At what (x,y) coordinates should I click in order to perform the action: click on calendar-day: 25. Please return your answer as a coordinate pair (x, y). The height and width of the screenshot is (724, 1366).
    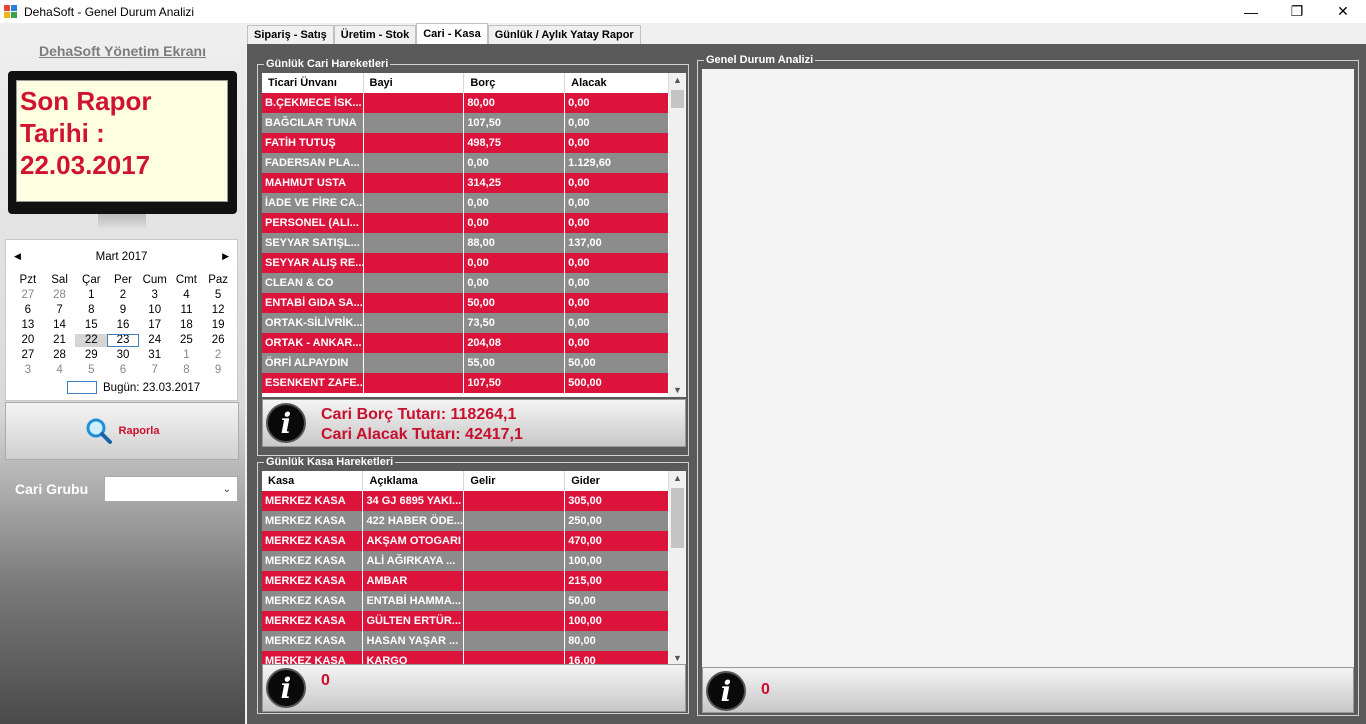
    Looking at the image, I should click on (187, 340).